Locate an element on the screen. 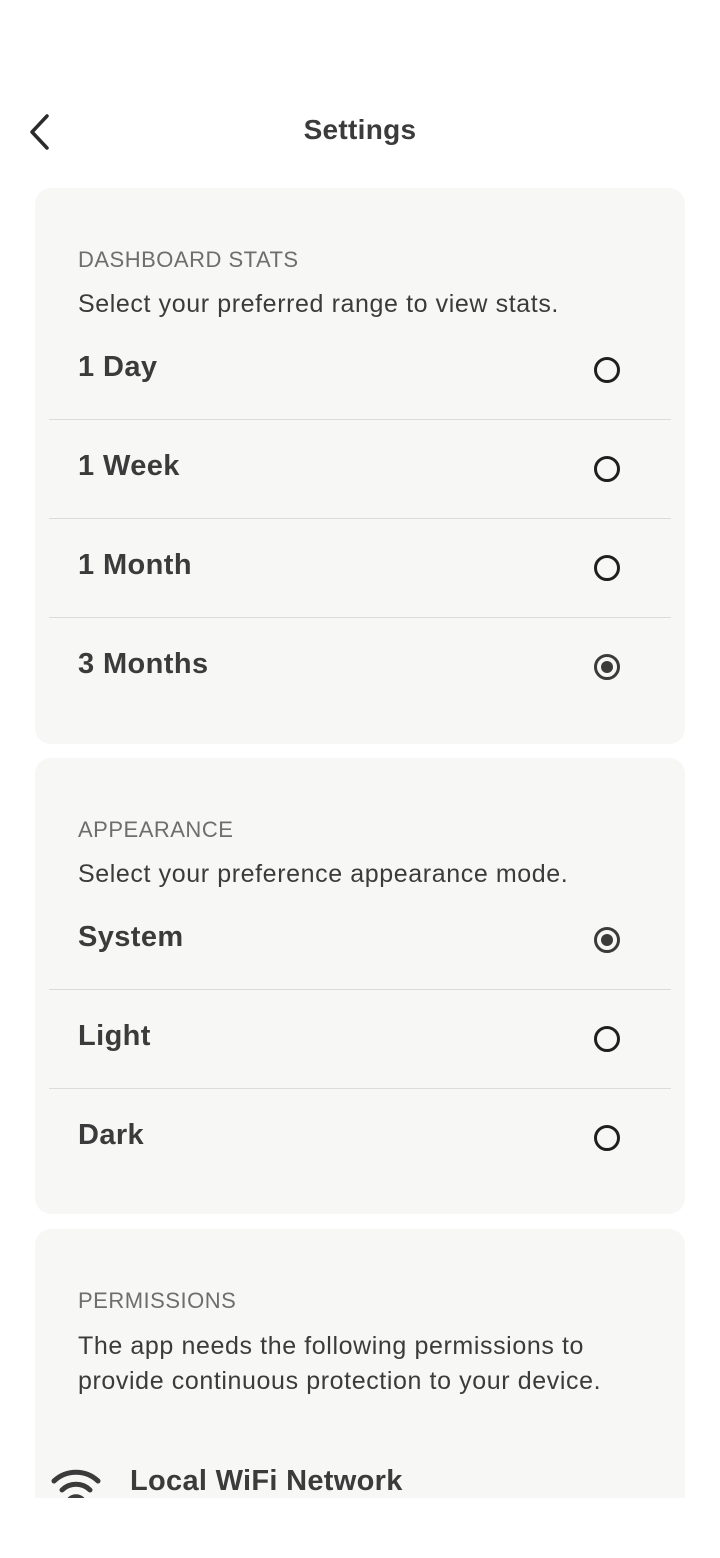  appearance-option-system: System is located at coordinates (360, 940).